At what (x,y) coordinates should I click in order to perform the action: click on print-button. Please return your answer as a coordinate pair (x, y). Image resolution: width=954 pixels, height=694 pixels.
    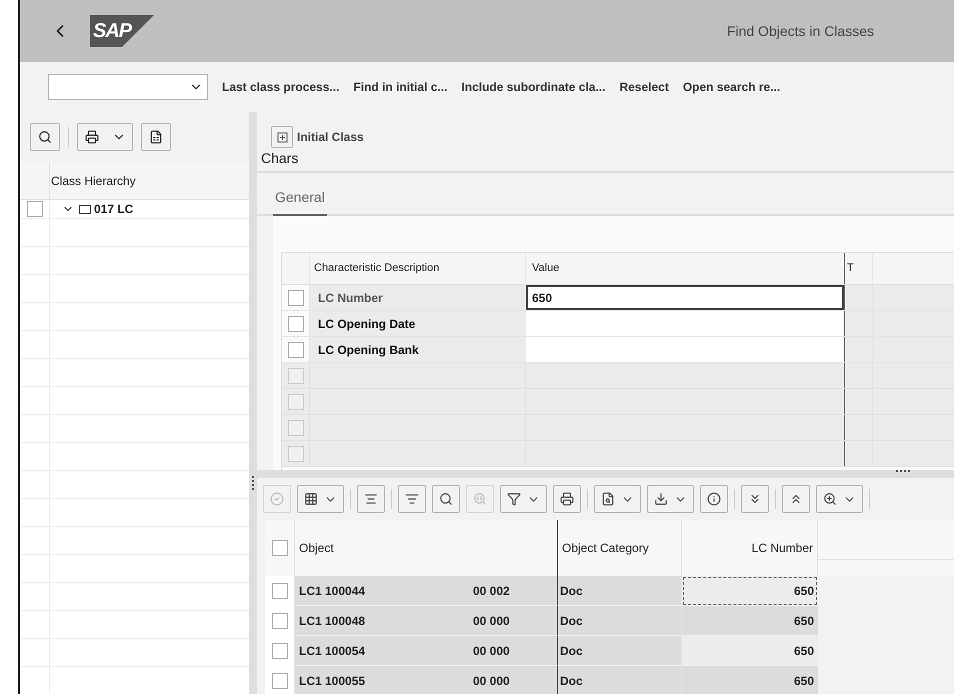
    Looking at the image, I should click on (105, 137).